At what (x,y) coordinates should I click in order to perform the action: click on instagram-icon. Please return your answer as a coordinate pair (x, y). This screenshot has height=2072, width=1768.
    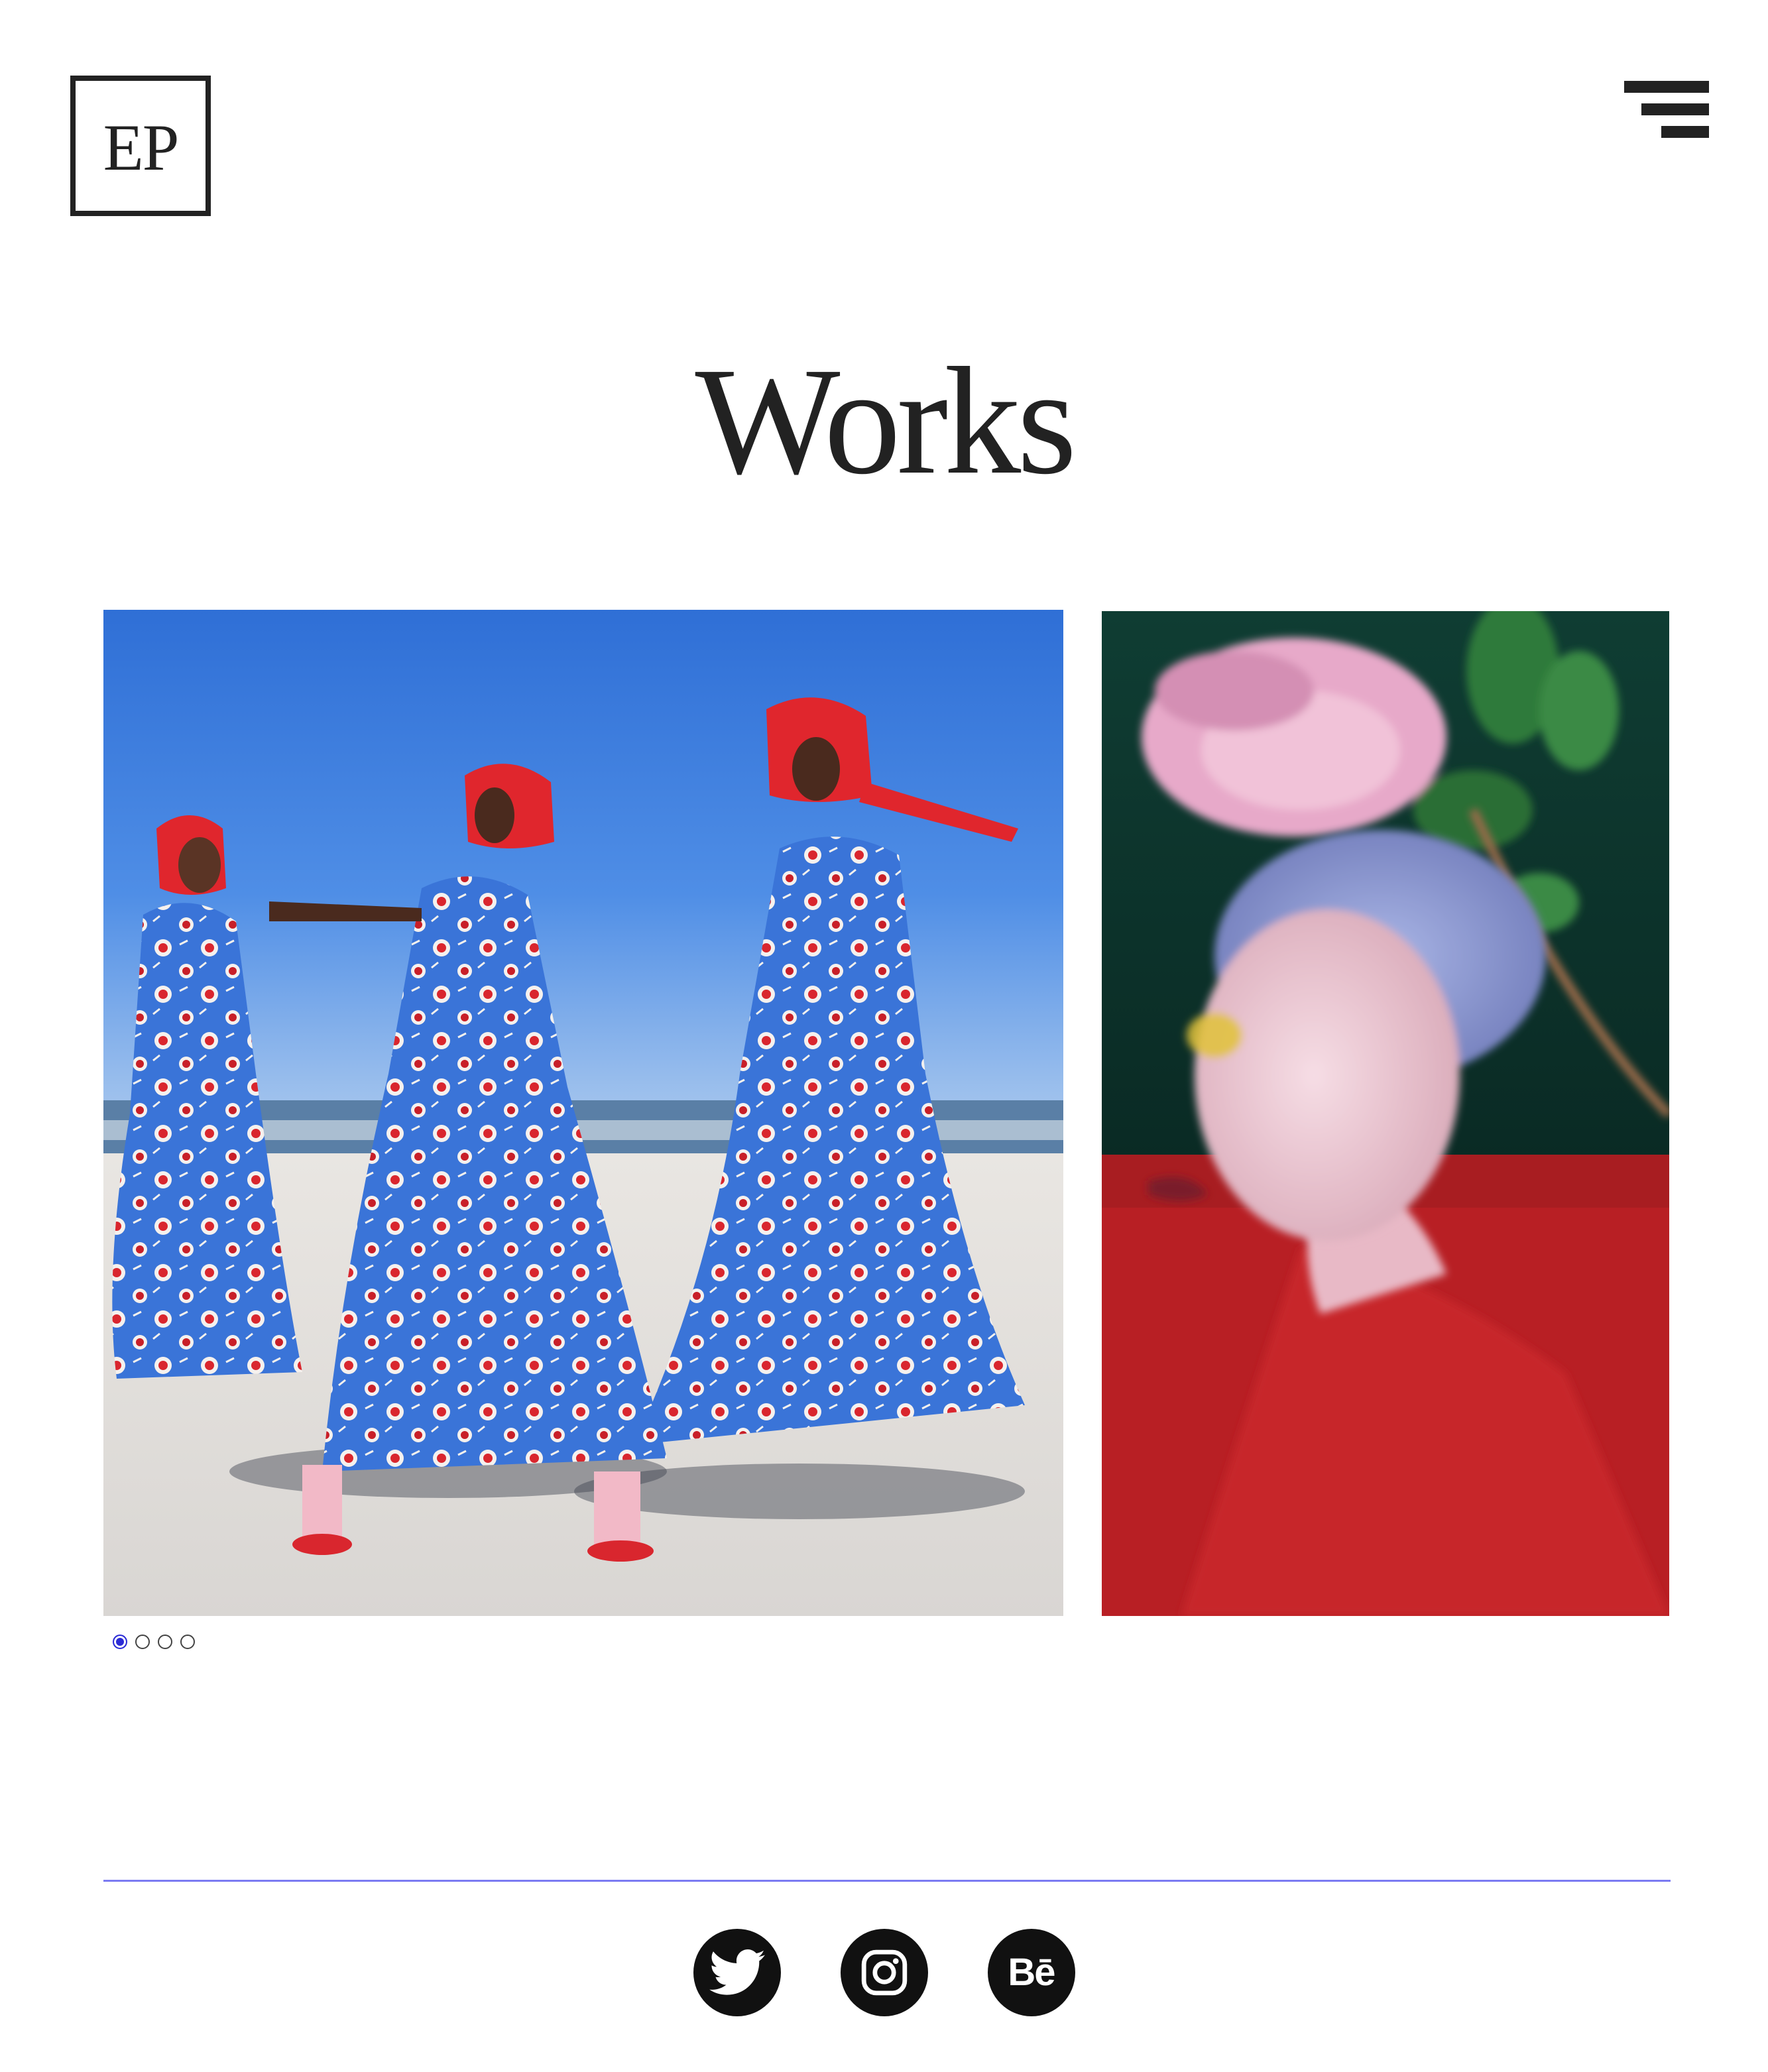
    Looking at the image, I should click on (884, 1972).